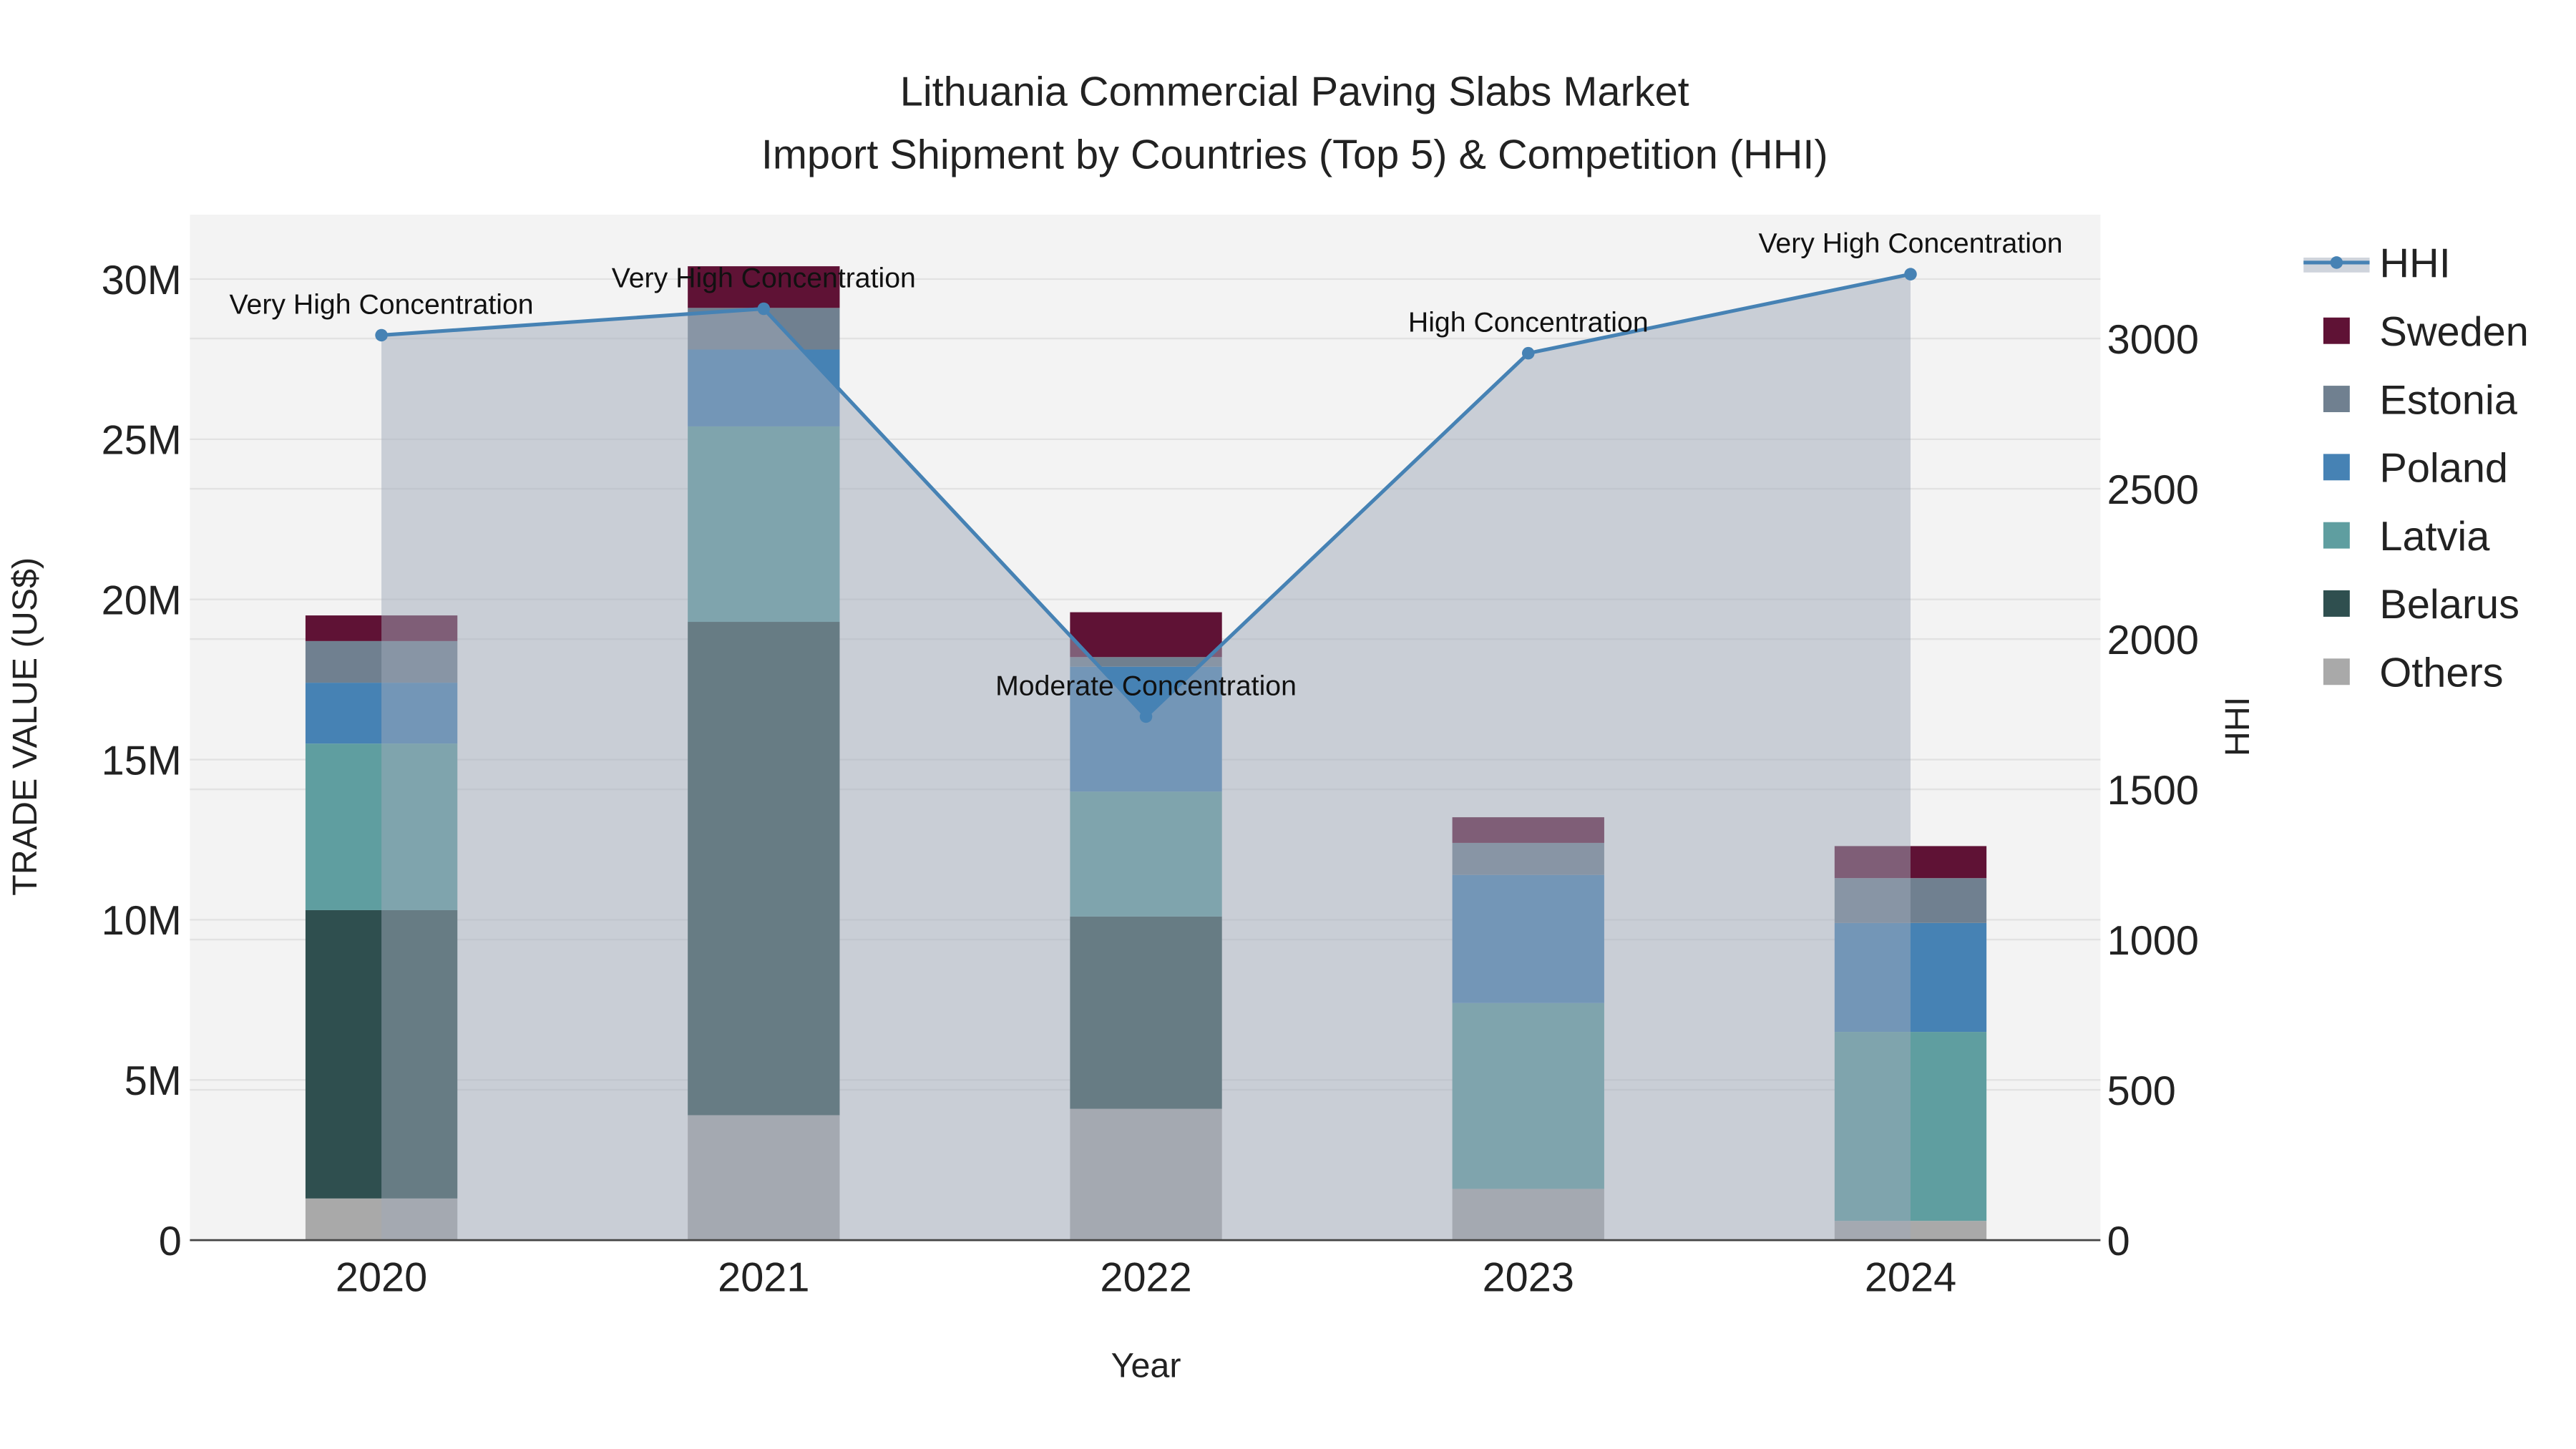 Image resolution: width=2576 pixels, height=1449 pixels. What do you see at coordinates (25, 726) in the screenshot?
I see `y-axis-title: TRADE VALUE (US$)` at bounding box center [25, 726].